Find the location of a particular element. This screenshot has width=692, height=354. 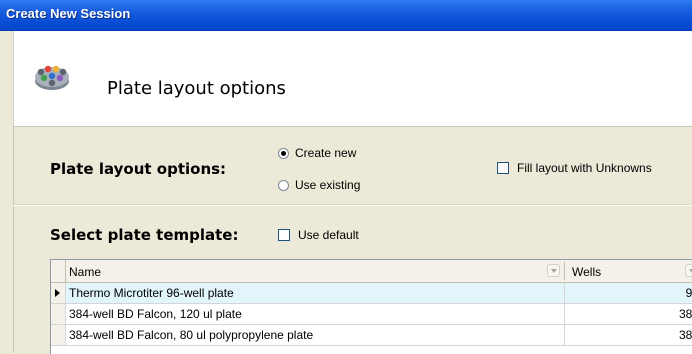

window-title: Create New Session is located at coordinates (68, 13).